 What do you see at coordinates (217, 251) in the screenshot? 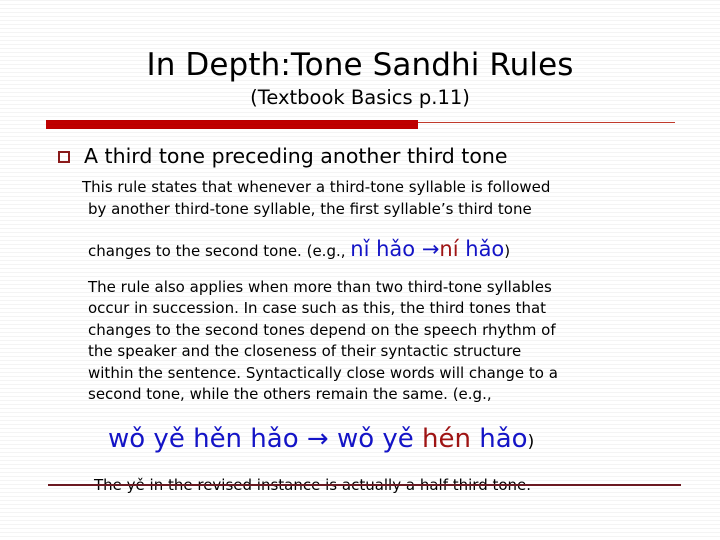
I see `example-lead-text: changes to the second tone. (e.g.,` at bounding box center [217, 251].